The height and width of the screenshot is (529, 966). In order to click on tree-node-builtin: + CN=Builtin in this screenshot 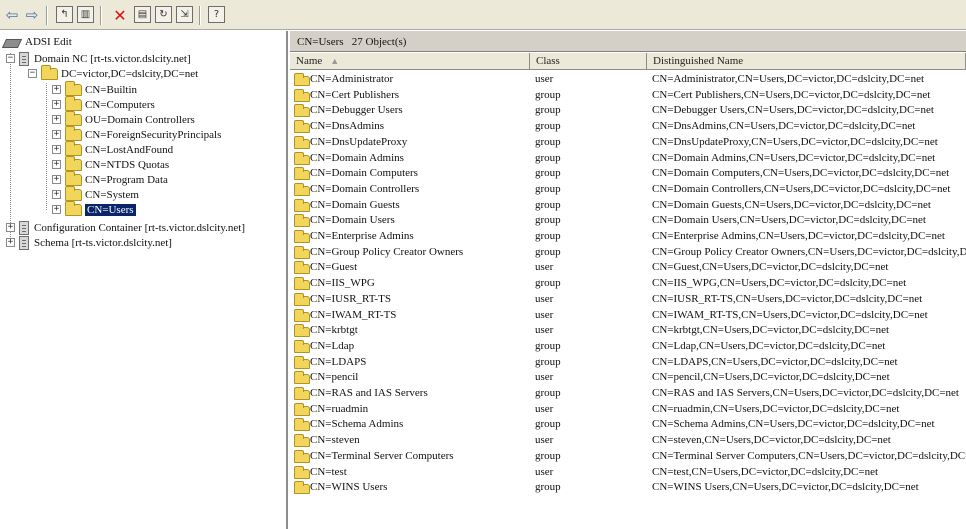, I will do `click(95, 88)`.